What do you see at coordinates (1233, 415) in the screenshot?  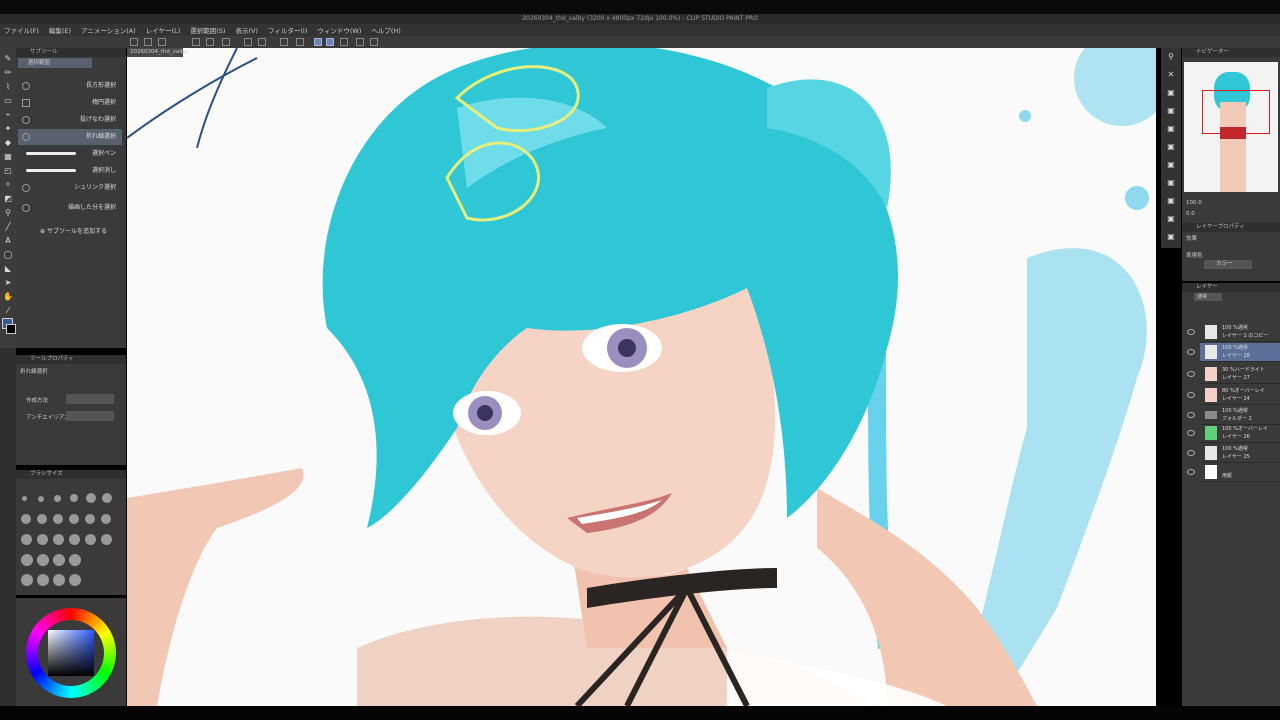 I see `layer-row-folder: 100 %通常 フォルダー 2` at bounding box center [1233, 415].